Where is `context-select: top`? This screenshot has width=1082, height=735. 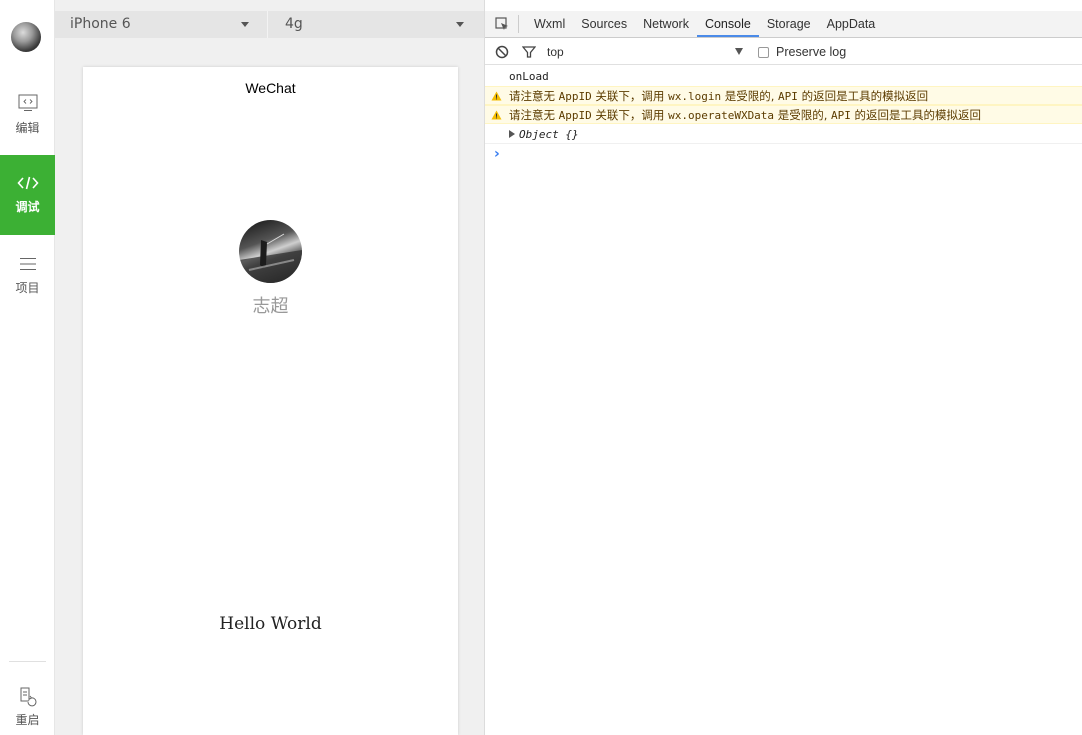 context-select: top is located at coordinates (614, 52).